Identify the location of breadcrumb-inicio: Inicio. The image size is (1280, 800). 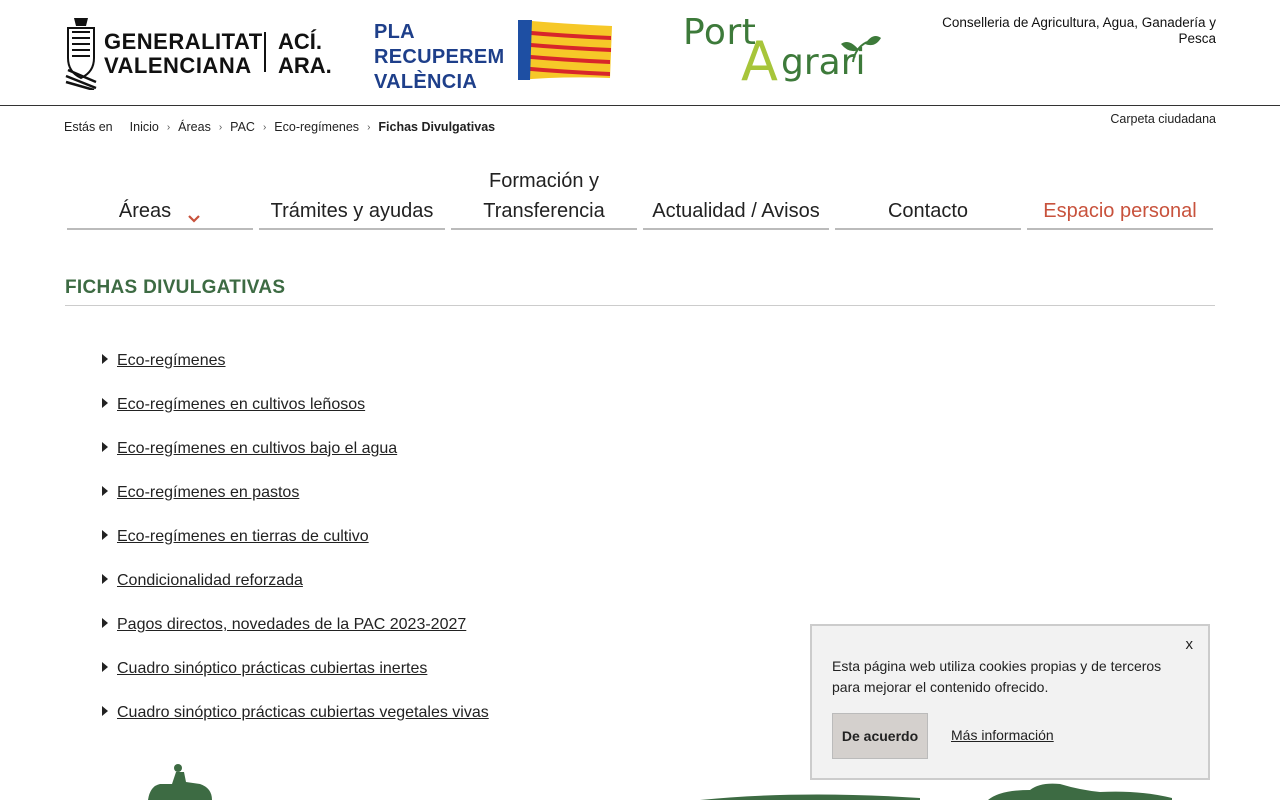
(144, 127).